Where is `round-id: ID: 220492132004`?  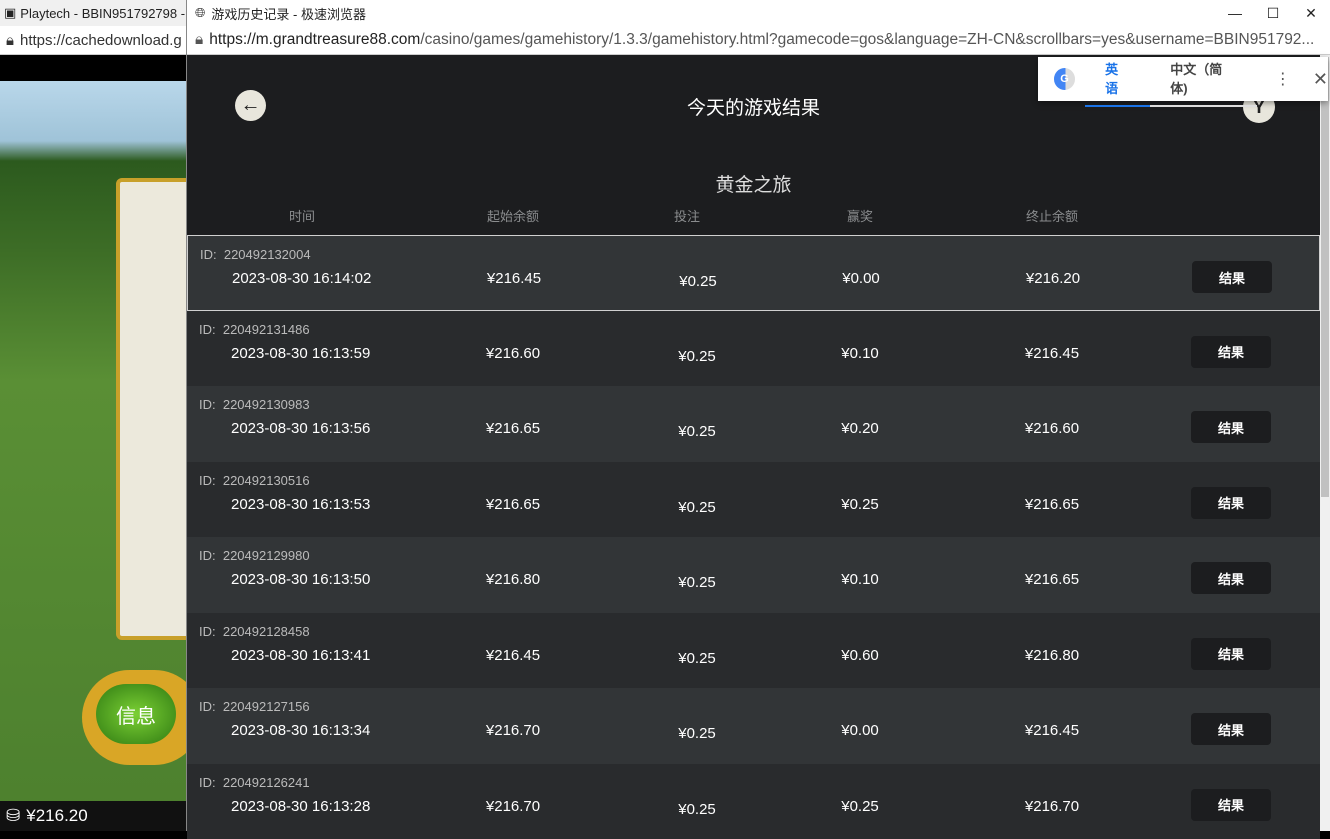 round-id: ID: 220492132004 is located at coordinates (255, 254).